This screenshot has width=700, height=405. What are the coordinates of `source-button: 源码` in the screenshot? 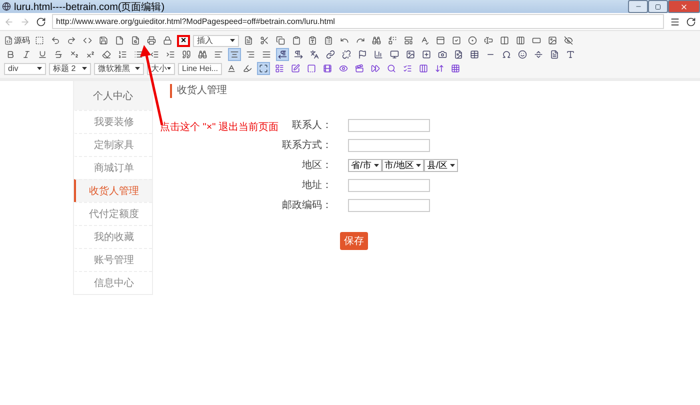 It's located at (17, 40).